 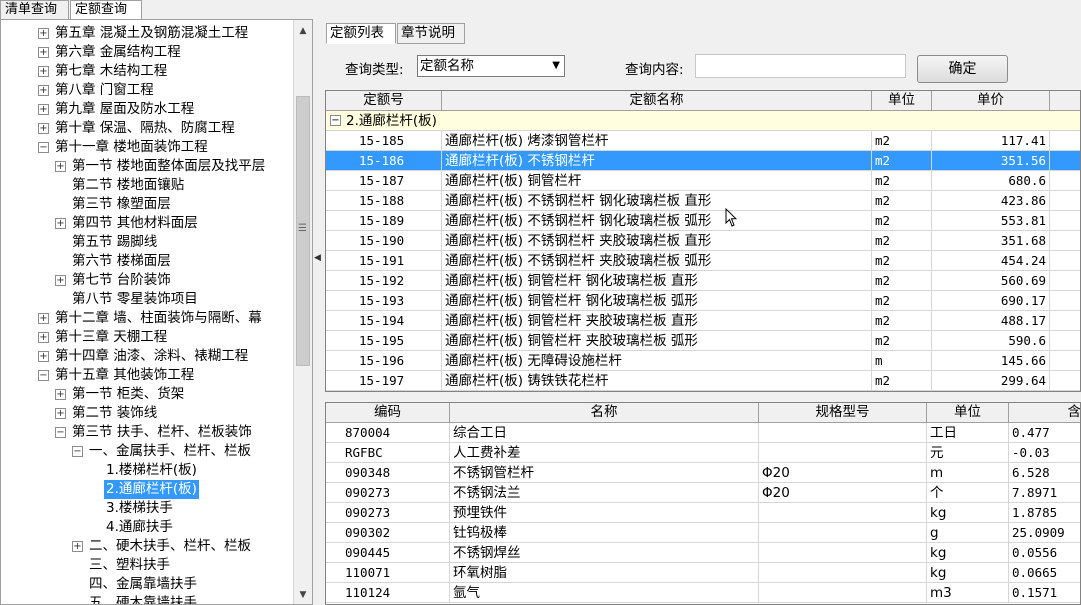 What do you see at coordinates (147, 584) in the screenshot?
I see `tree-item: 四、金属靠墙扶手` at bounding box center [147, 584].